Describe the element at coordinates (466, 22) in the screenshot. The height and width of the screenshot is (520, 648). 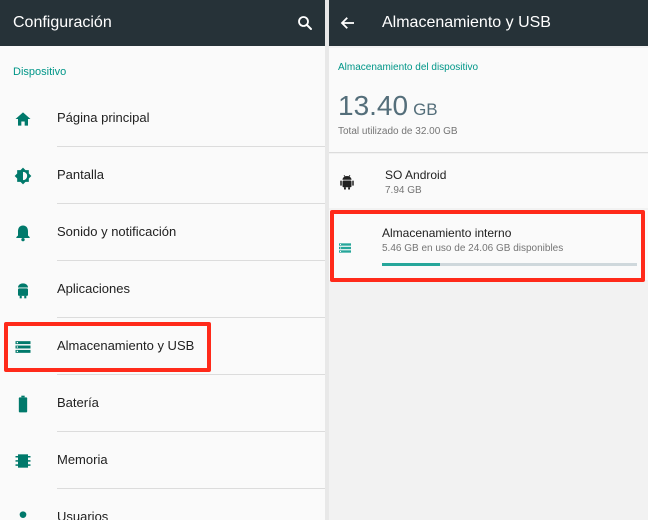
I see `storage-title: Almacenamiento y USB` at that location.